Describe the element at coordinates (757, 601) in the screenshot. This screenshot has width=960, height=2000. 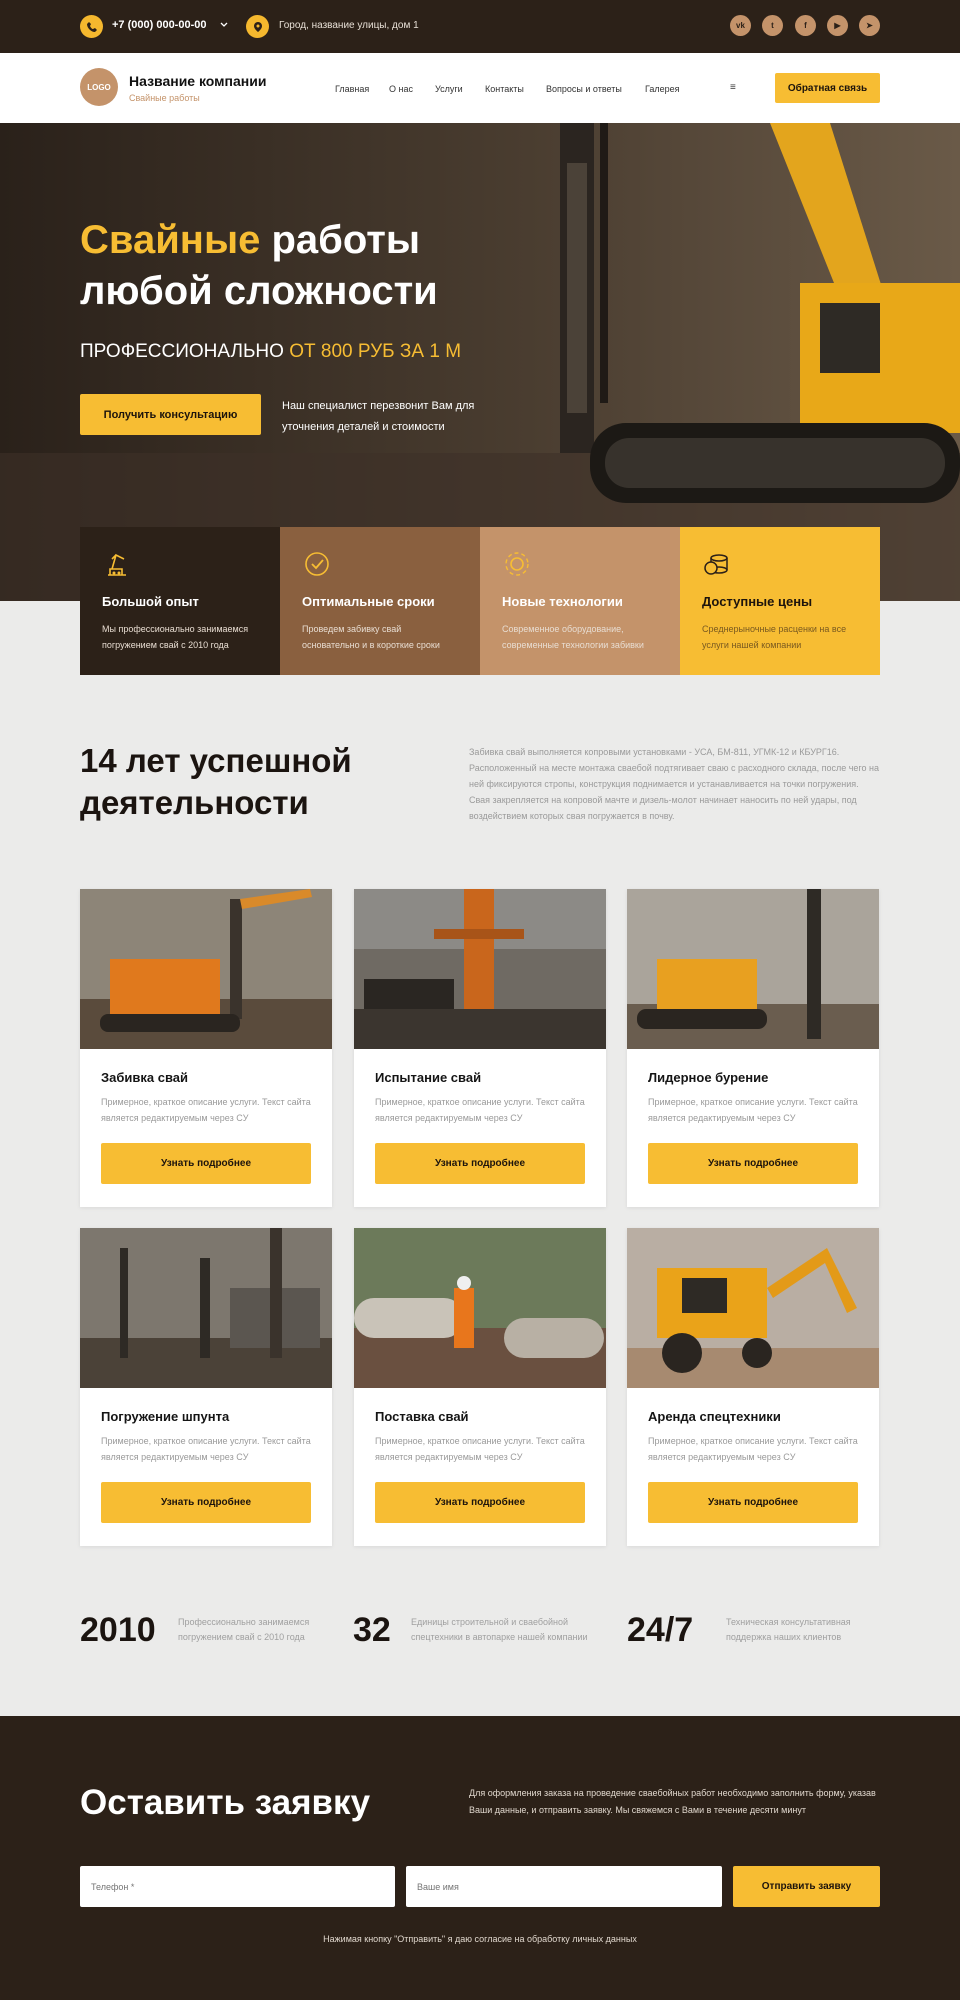
I see `feature-title: Доступные цены` at that location.